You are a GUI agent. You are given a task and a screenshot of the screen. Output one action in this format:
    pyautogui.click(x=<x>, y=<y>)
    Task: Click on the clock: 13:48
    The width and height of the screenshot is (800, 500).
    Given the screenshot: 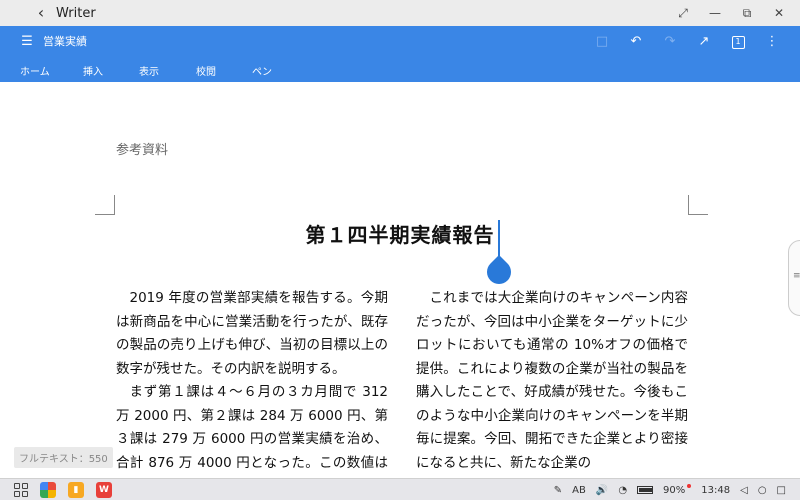 What is the action you would take?
    pyautogui.click(x=715, y=490)
    